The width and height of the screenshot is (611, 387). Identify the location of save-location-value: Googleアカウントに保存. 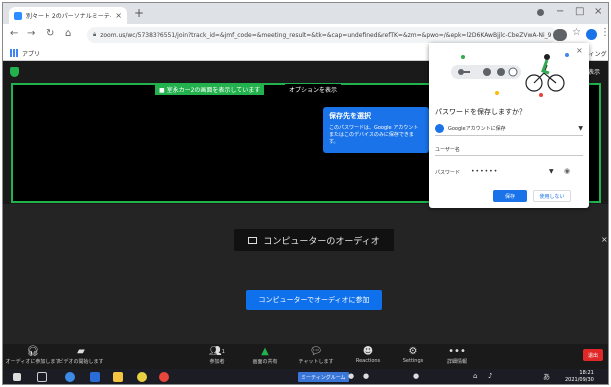
(477, 128).